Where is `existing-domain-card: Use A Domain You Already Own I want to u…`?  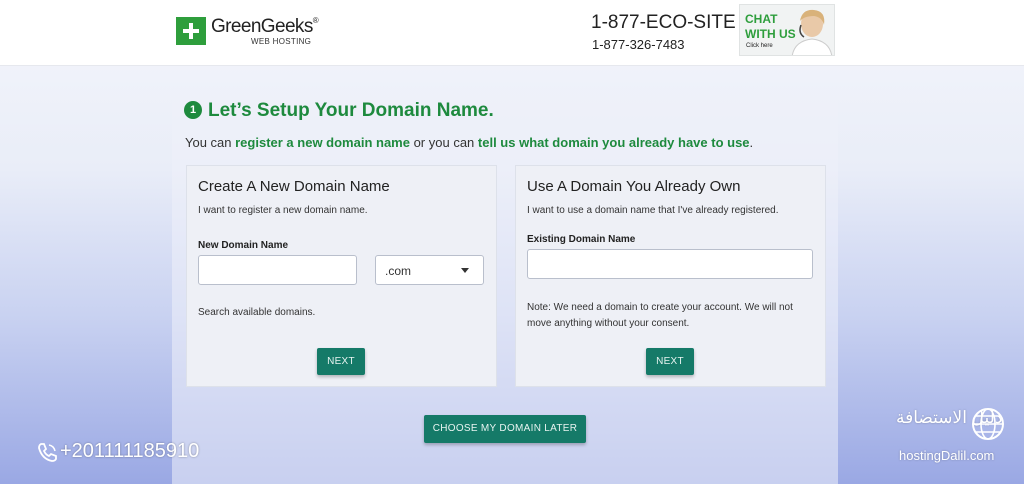
existing-domain-card: Use A Domain You Already Own I want to u… is located at coordinates (670, 276).